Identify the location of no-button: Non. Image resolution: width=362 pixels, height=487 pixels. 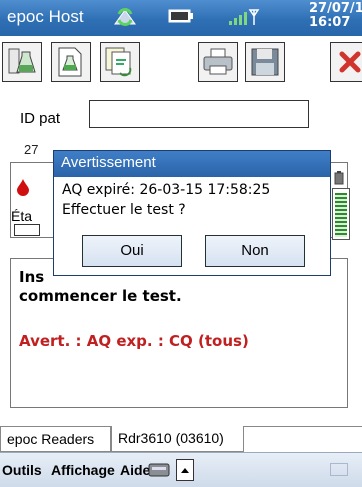
(255, 251).